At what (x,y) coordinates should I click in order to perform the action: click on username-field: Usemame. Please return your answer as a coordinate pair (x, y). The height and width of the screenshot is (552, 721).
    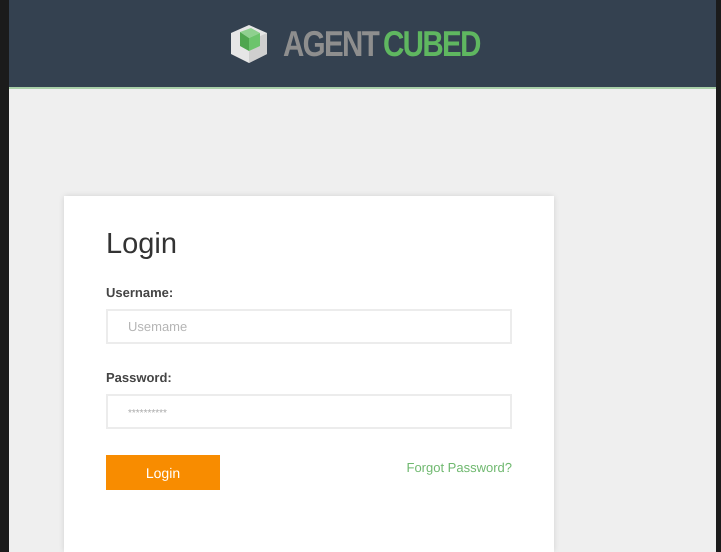
    Looking at the image, I should click on (309, 326).